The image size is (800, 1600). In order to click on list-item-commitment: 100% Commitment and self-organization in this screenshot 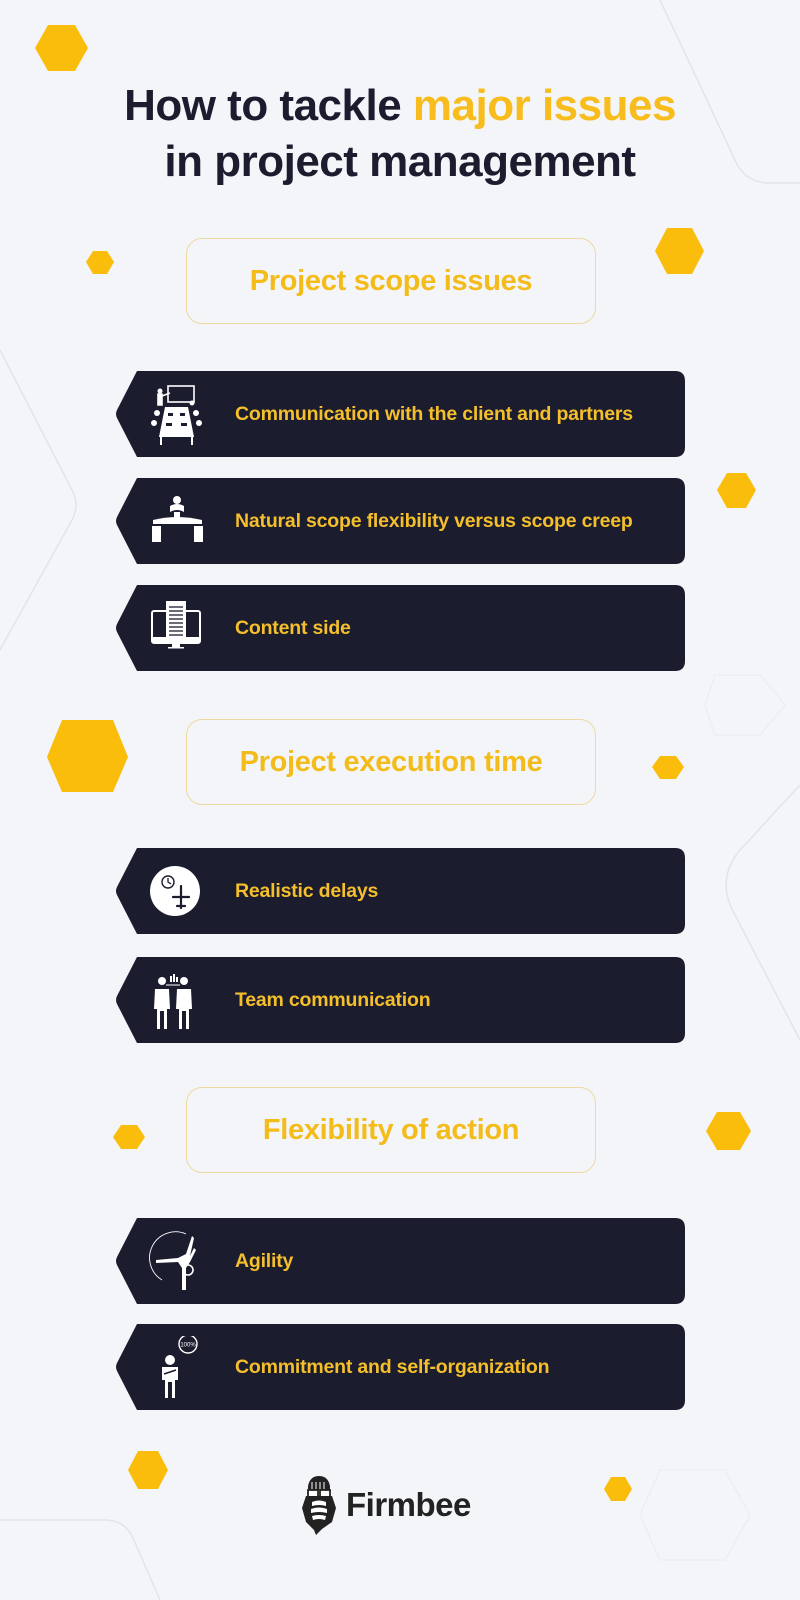, I will do `click(400, 1367)`.